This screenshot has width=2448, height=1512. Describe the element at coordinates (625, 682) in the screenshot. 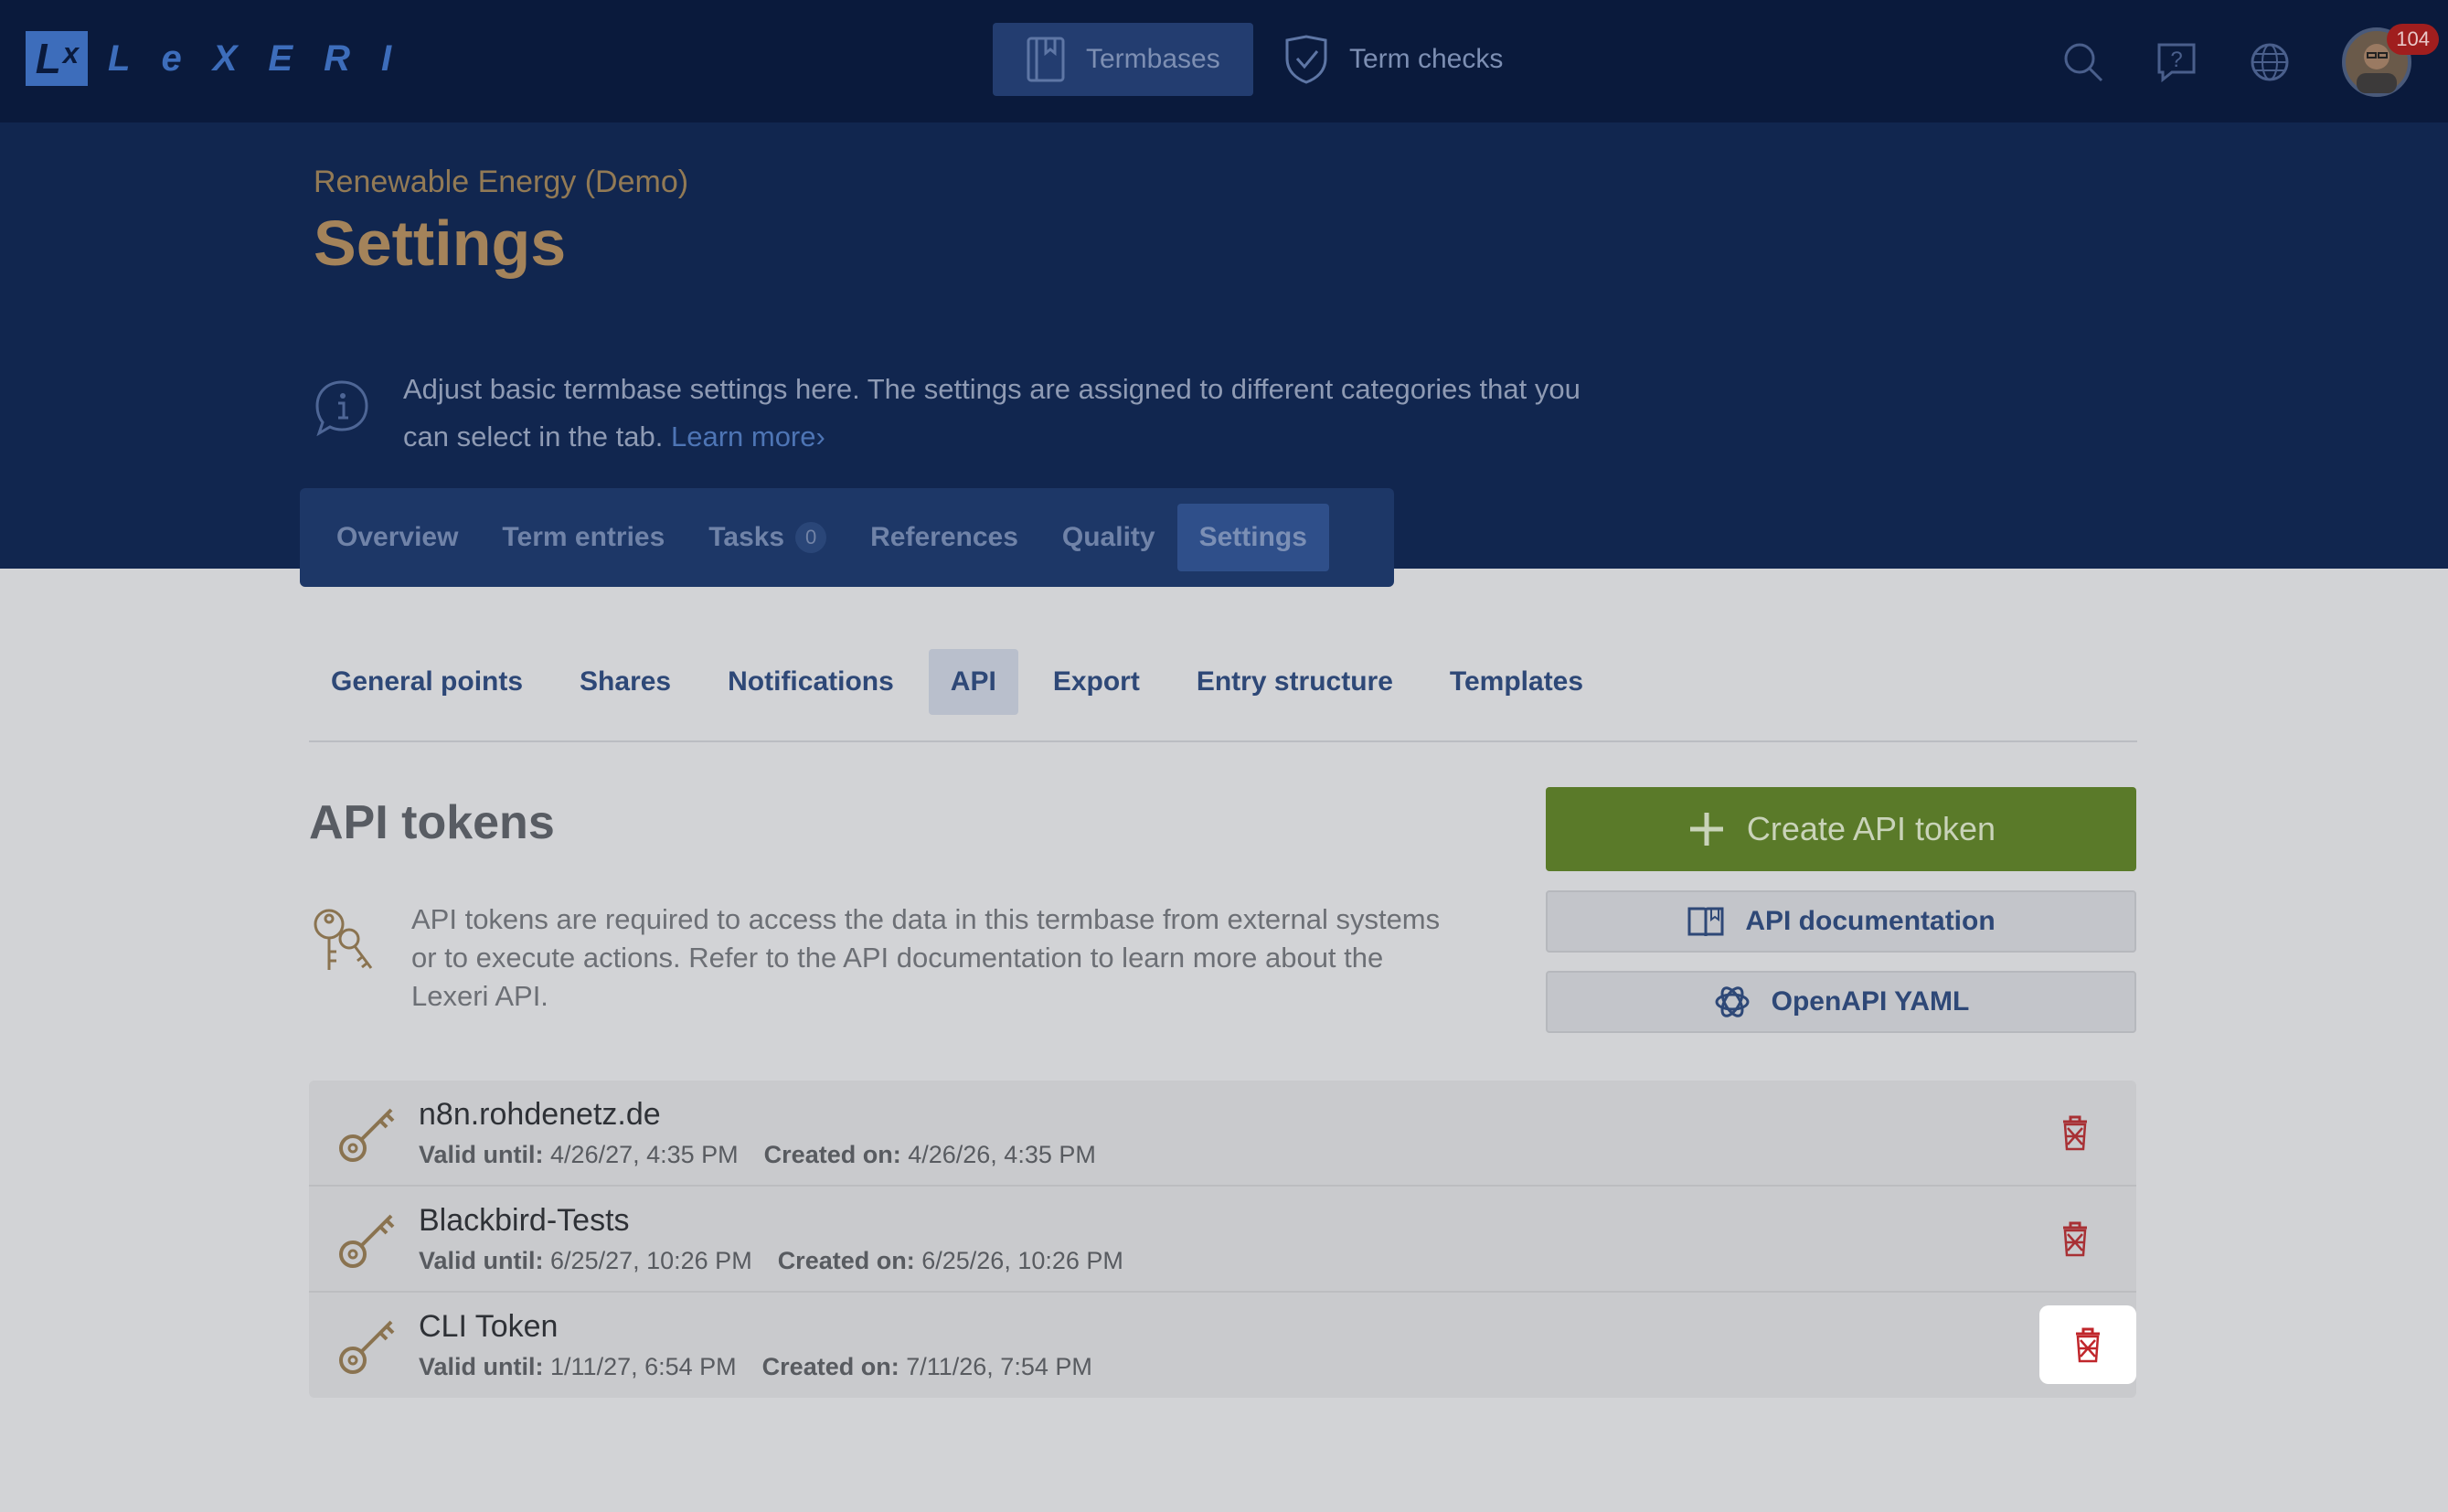

I see `subtab-shares: Shares` at that location.